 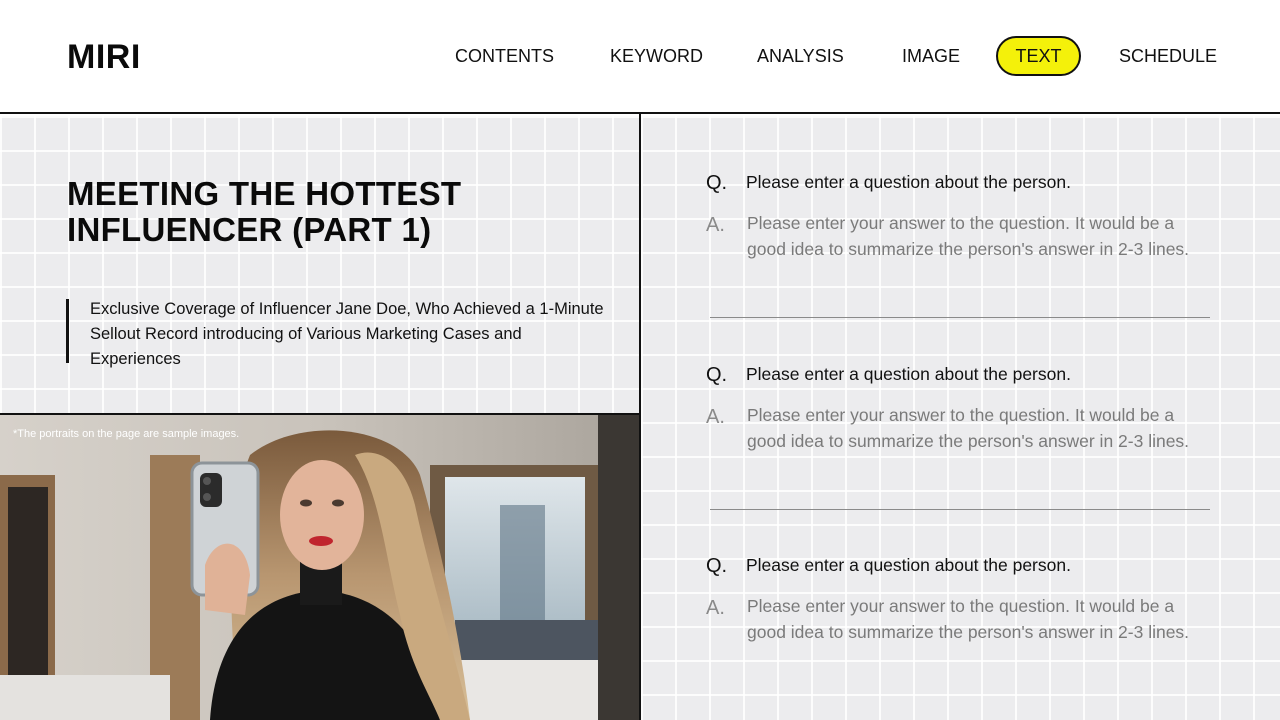 I want to click on subtitle-accent-bar, so click(x=67, y=331).